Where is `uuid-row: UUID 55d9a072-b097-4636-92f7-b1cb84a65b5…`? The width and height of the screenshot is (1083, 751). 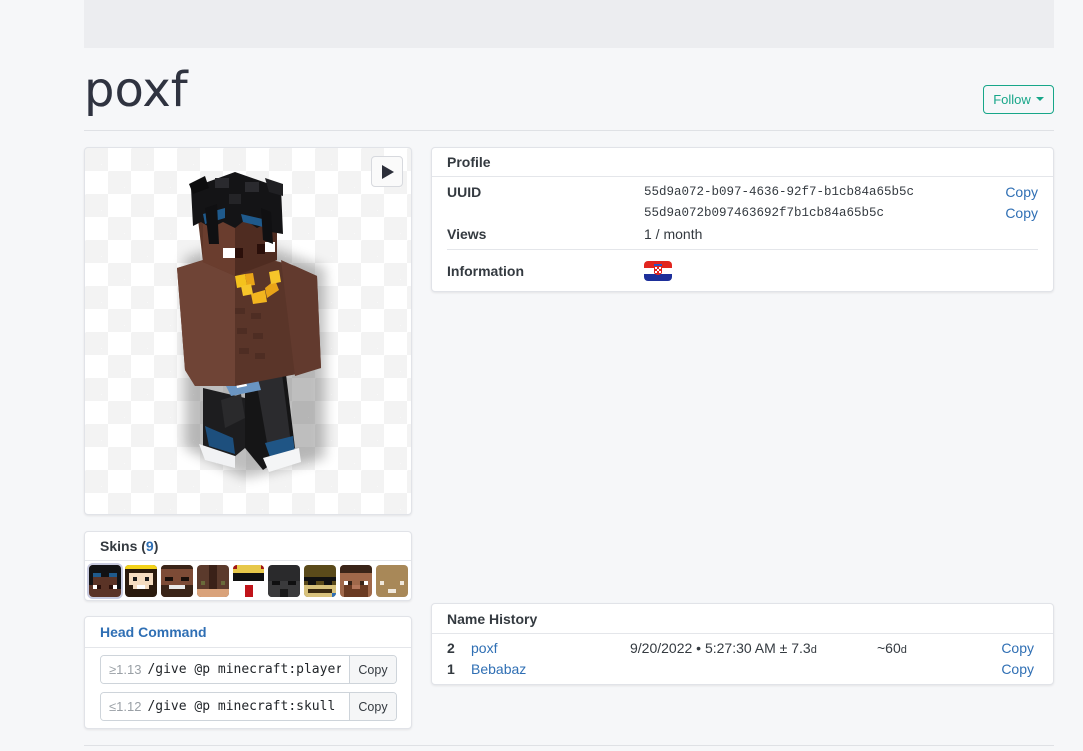
uuid-row: UUID 55d9a072-b097-4636-92f7-b1cb84a65b5… is located at coordinates (742, 194).